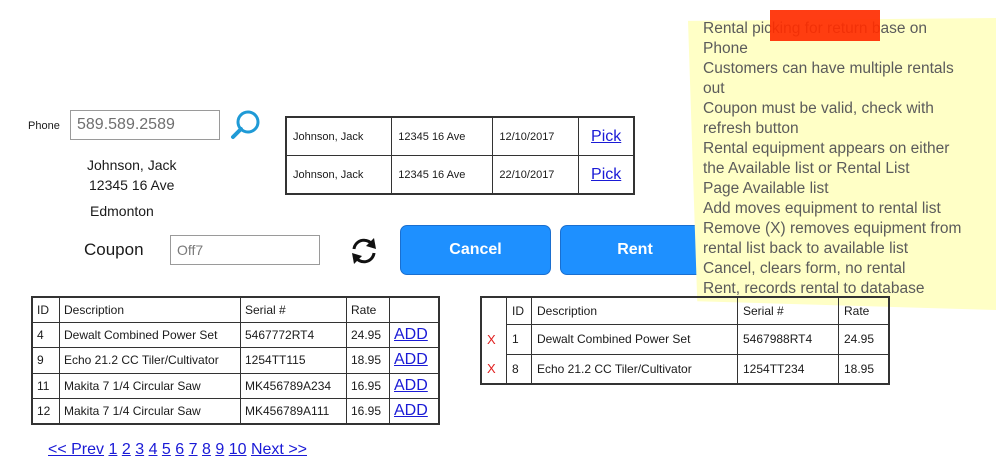  Describe the element at coordinates (293, 335) in the screenshot. I see `cell-serial: 5467772RT4` at that location.